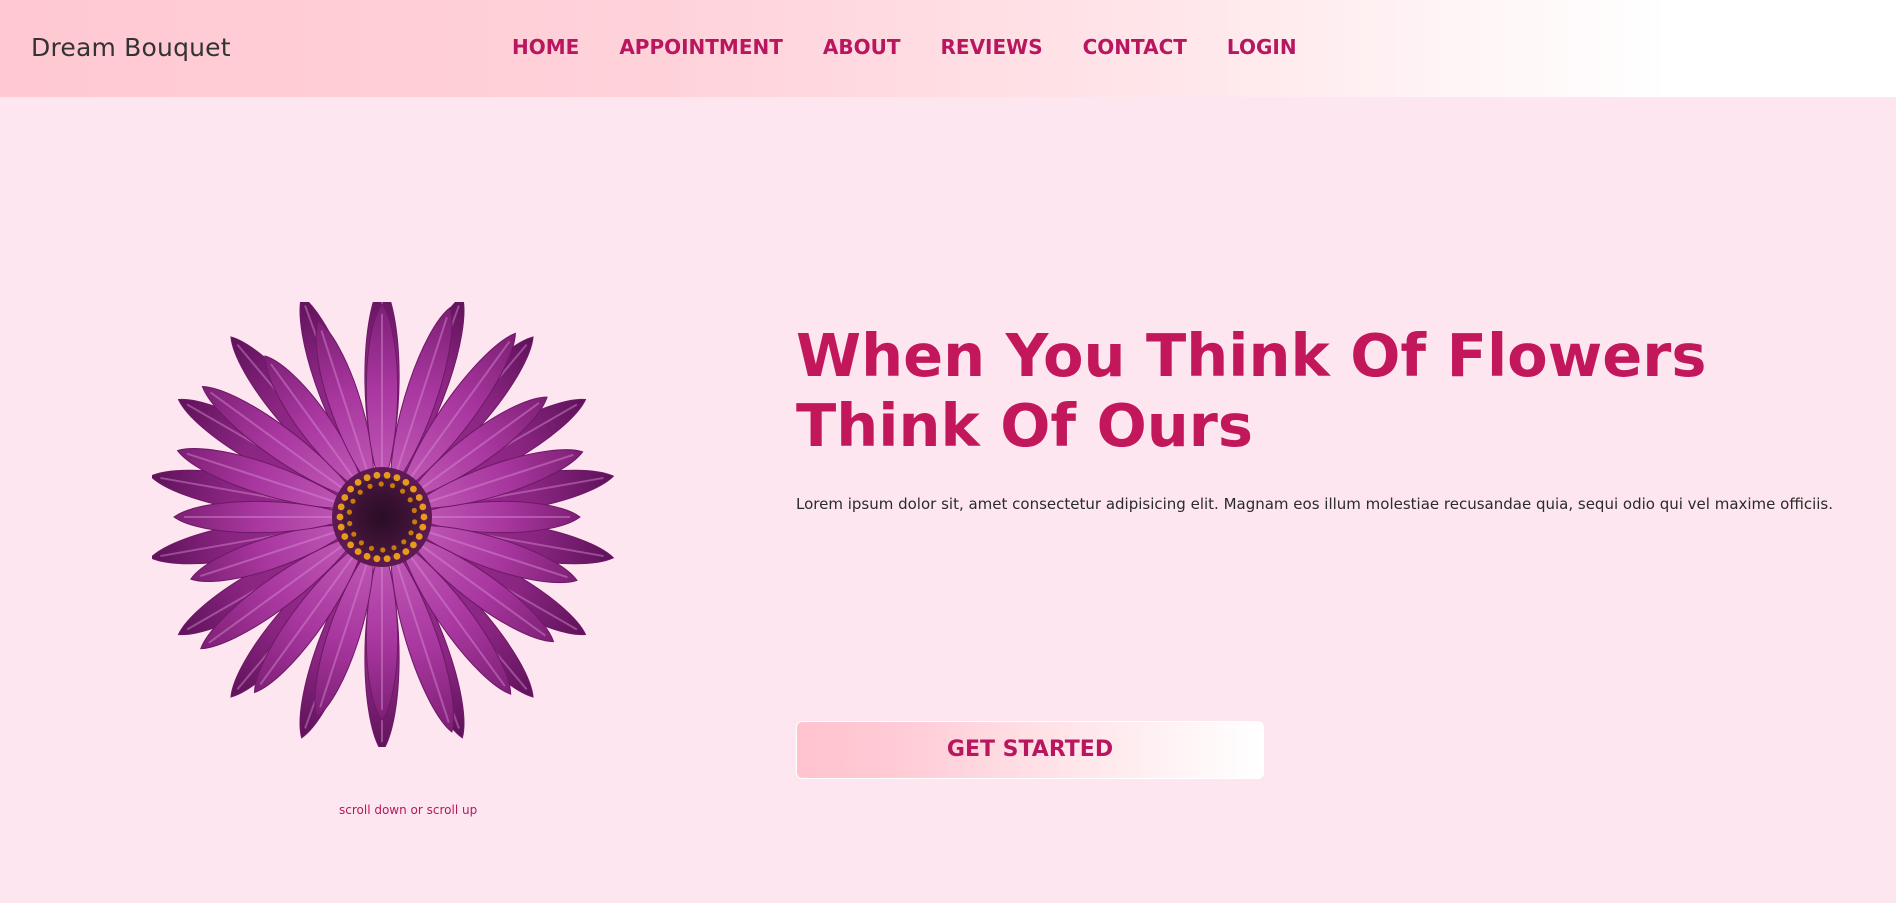 The width and height of the screenshot is (1896, 905). I want to click on hero-headline: When You Think Of Flowers Think Of Ours, so click(1321, 391).